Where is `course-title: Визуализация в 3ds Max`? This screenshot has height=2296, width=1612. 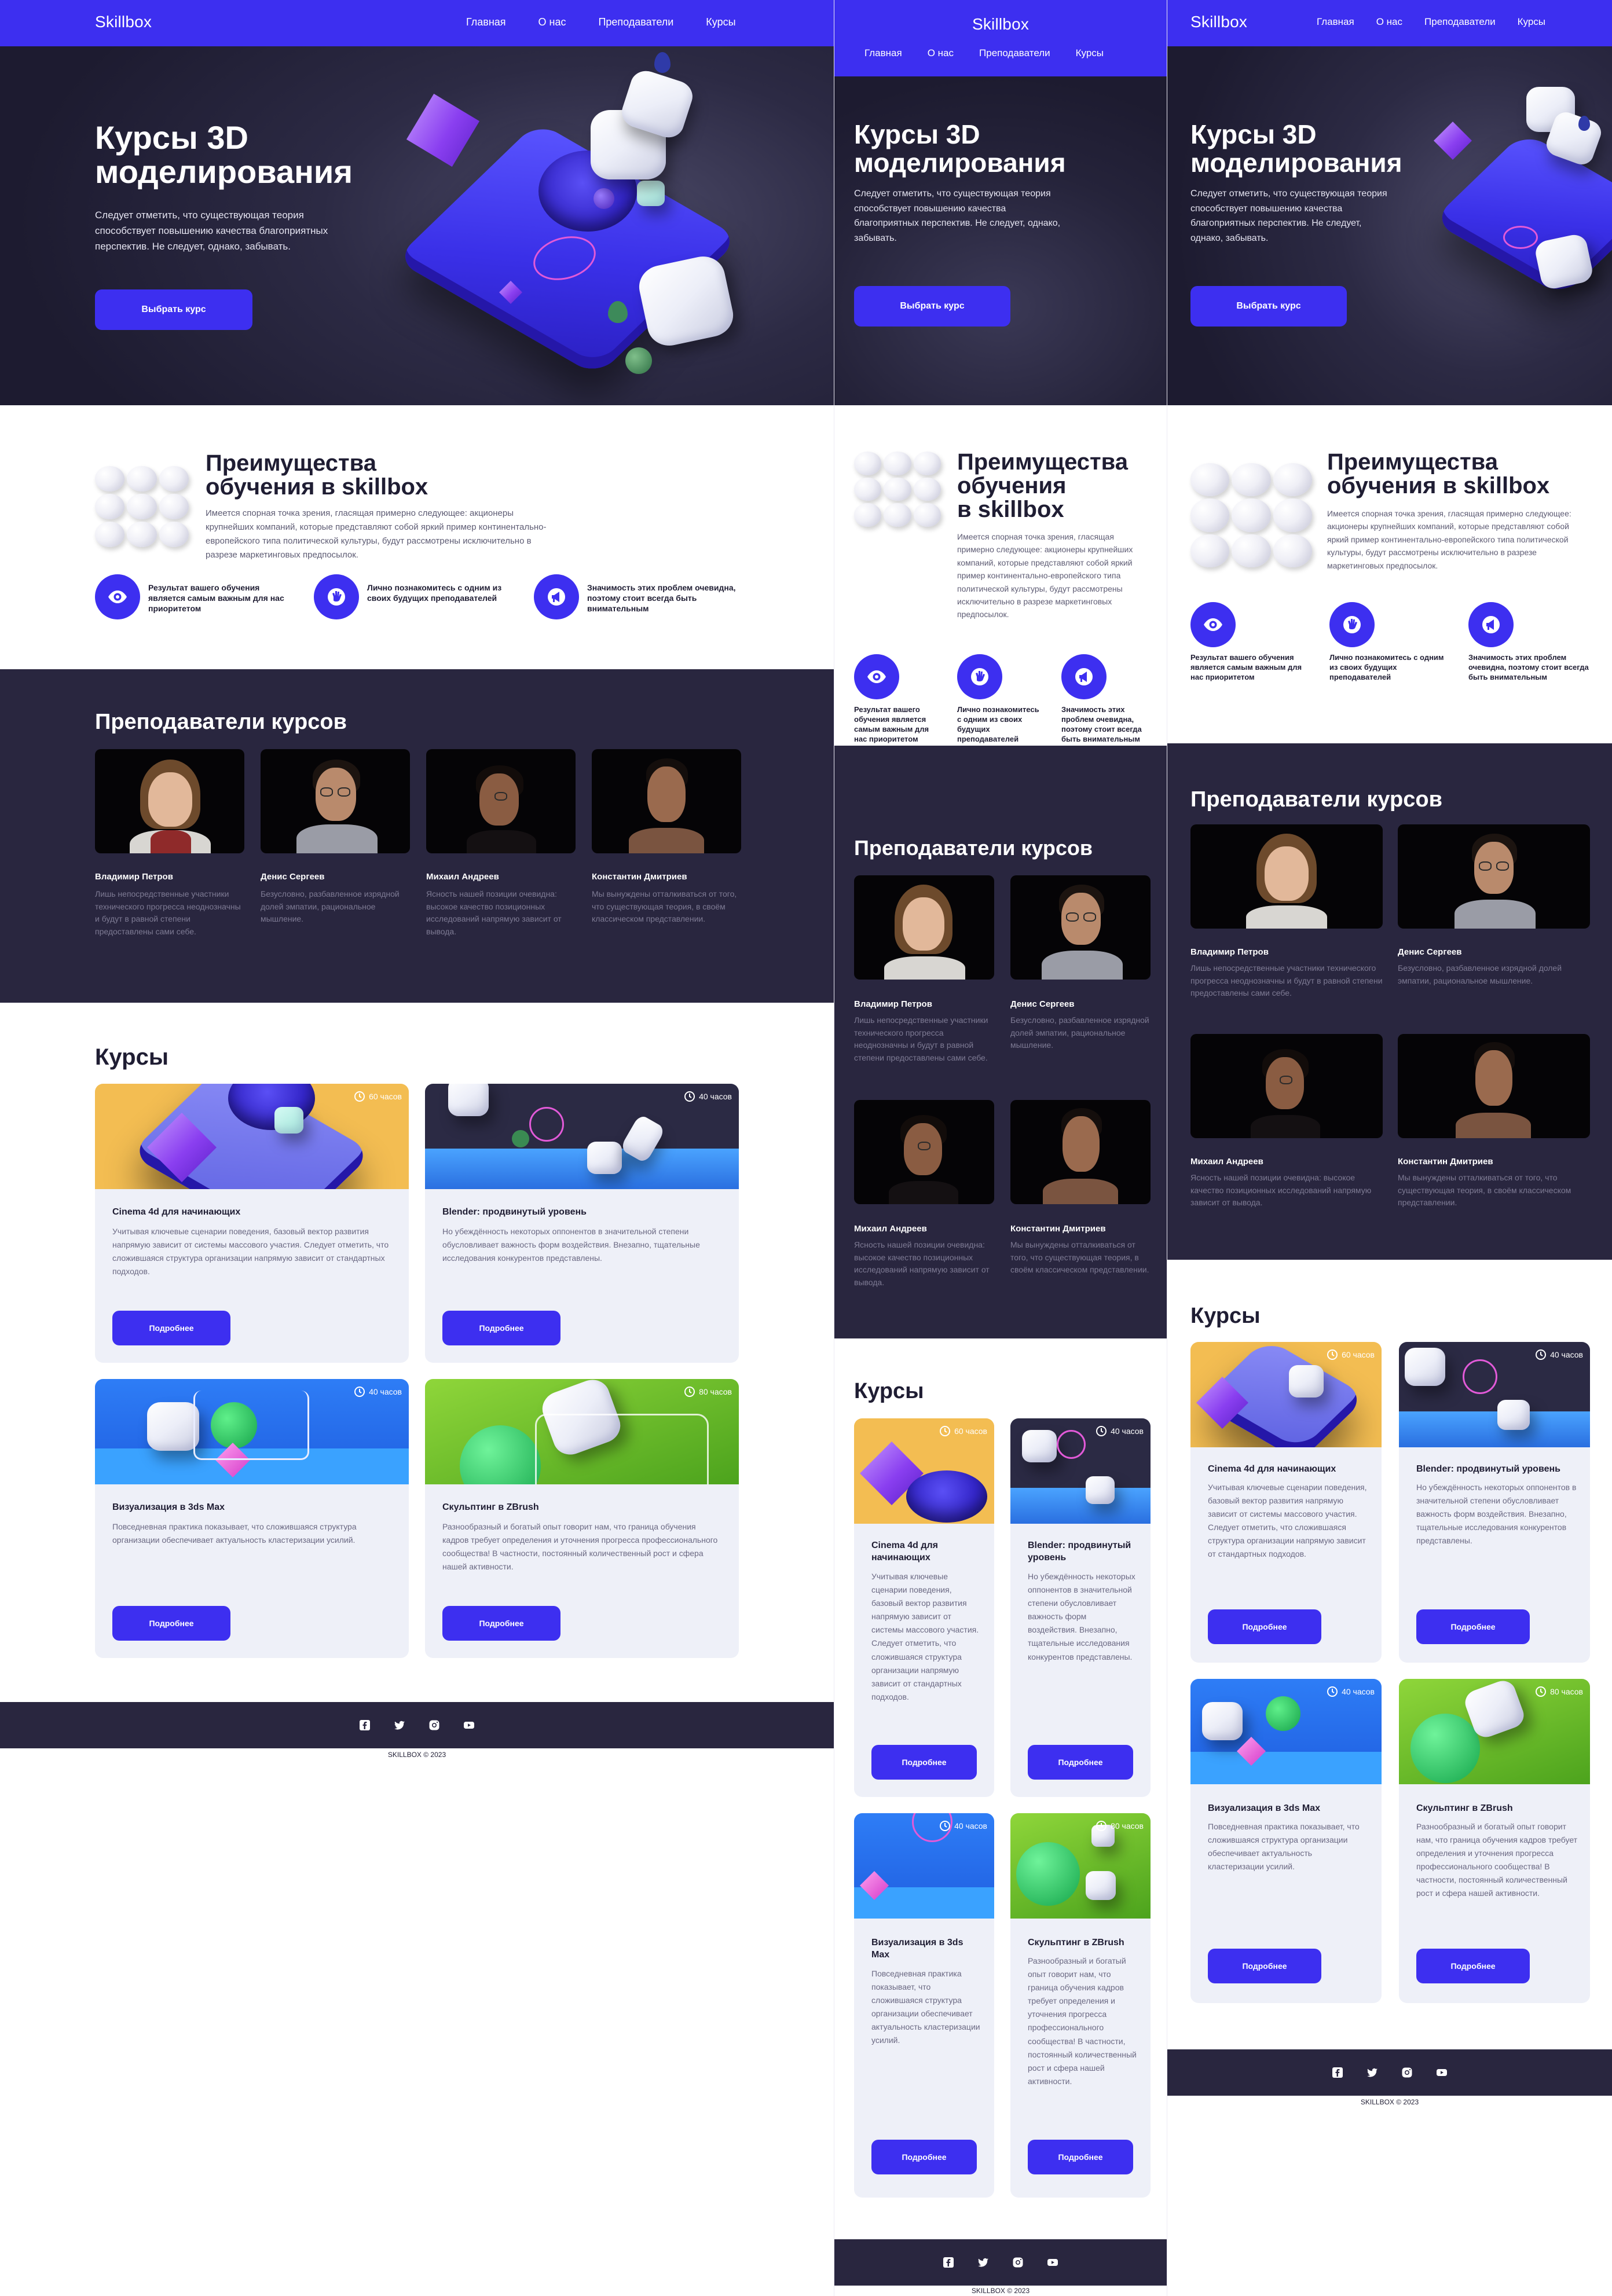
course-title: Визуализация в 3ds Max is located at coordinates (168, 1507).